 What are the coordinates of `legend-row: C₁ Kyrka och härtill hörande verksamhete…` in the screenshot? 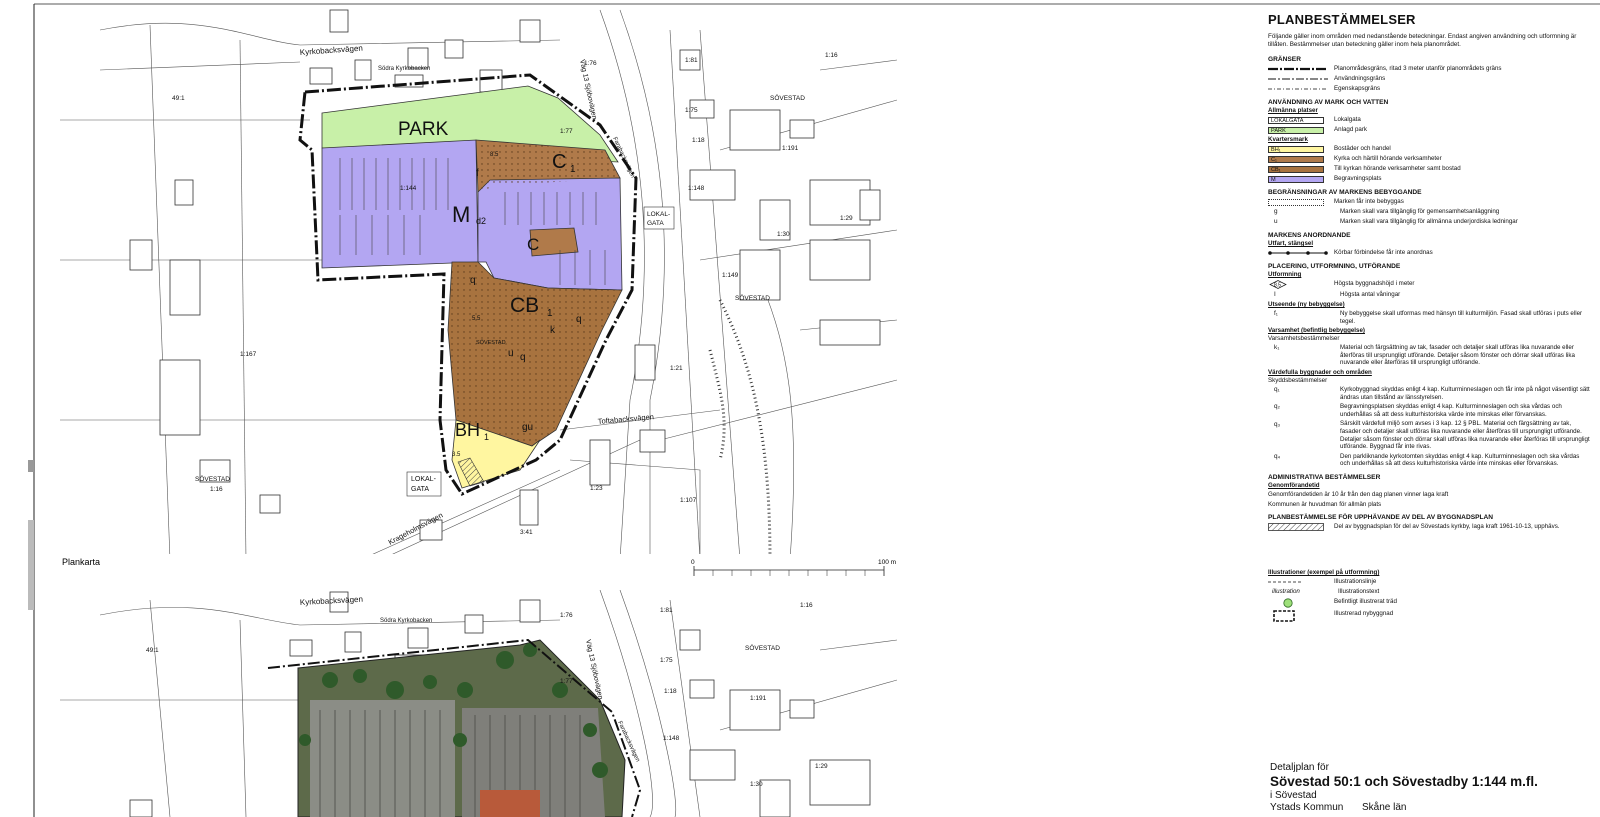 It's located at (1429, 159).